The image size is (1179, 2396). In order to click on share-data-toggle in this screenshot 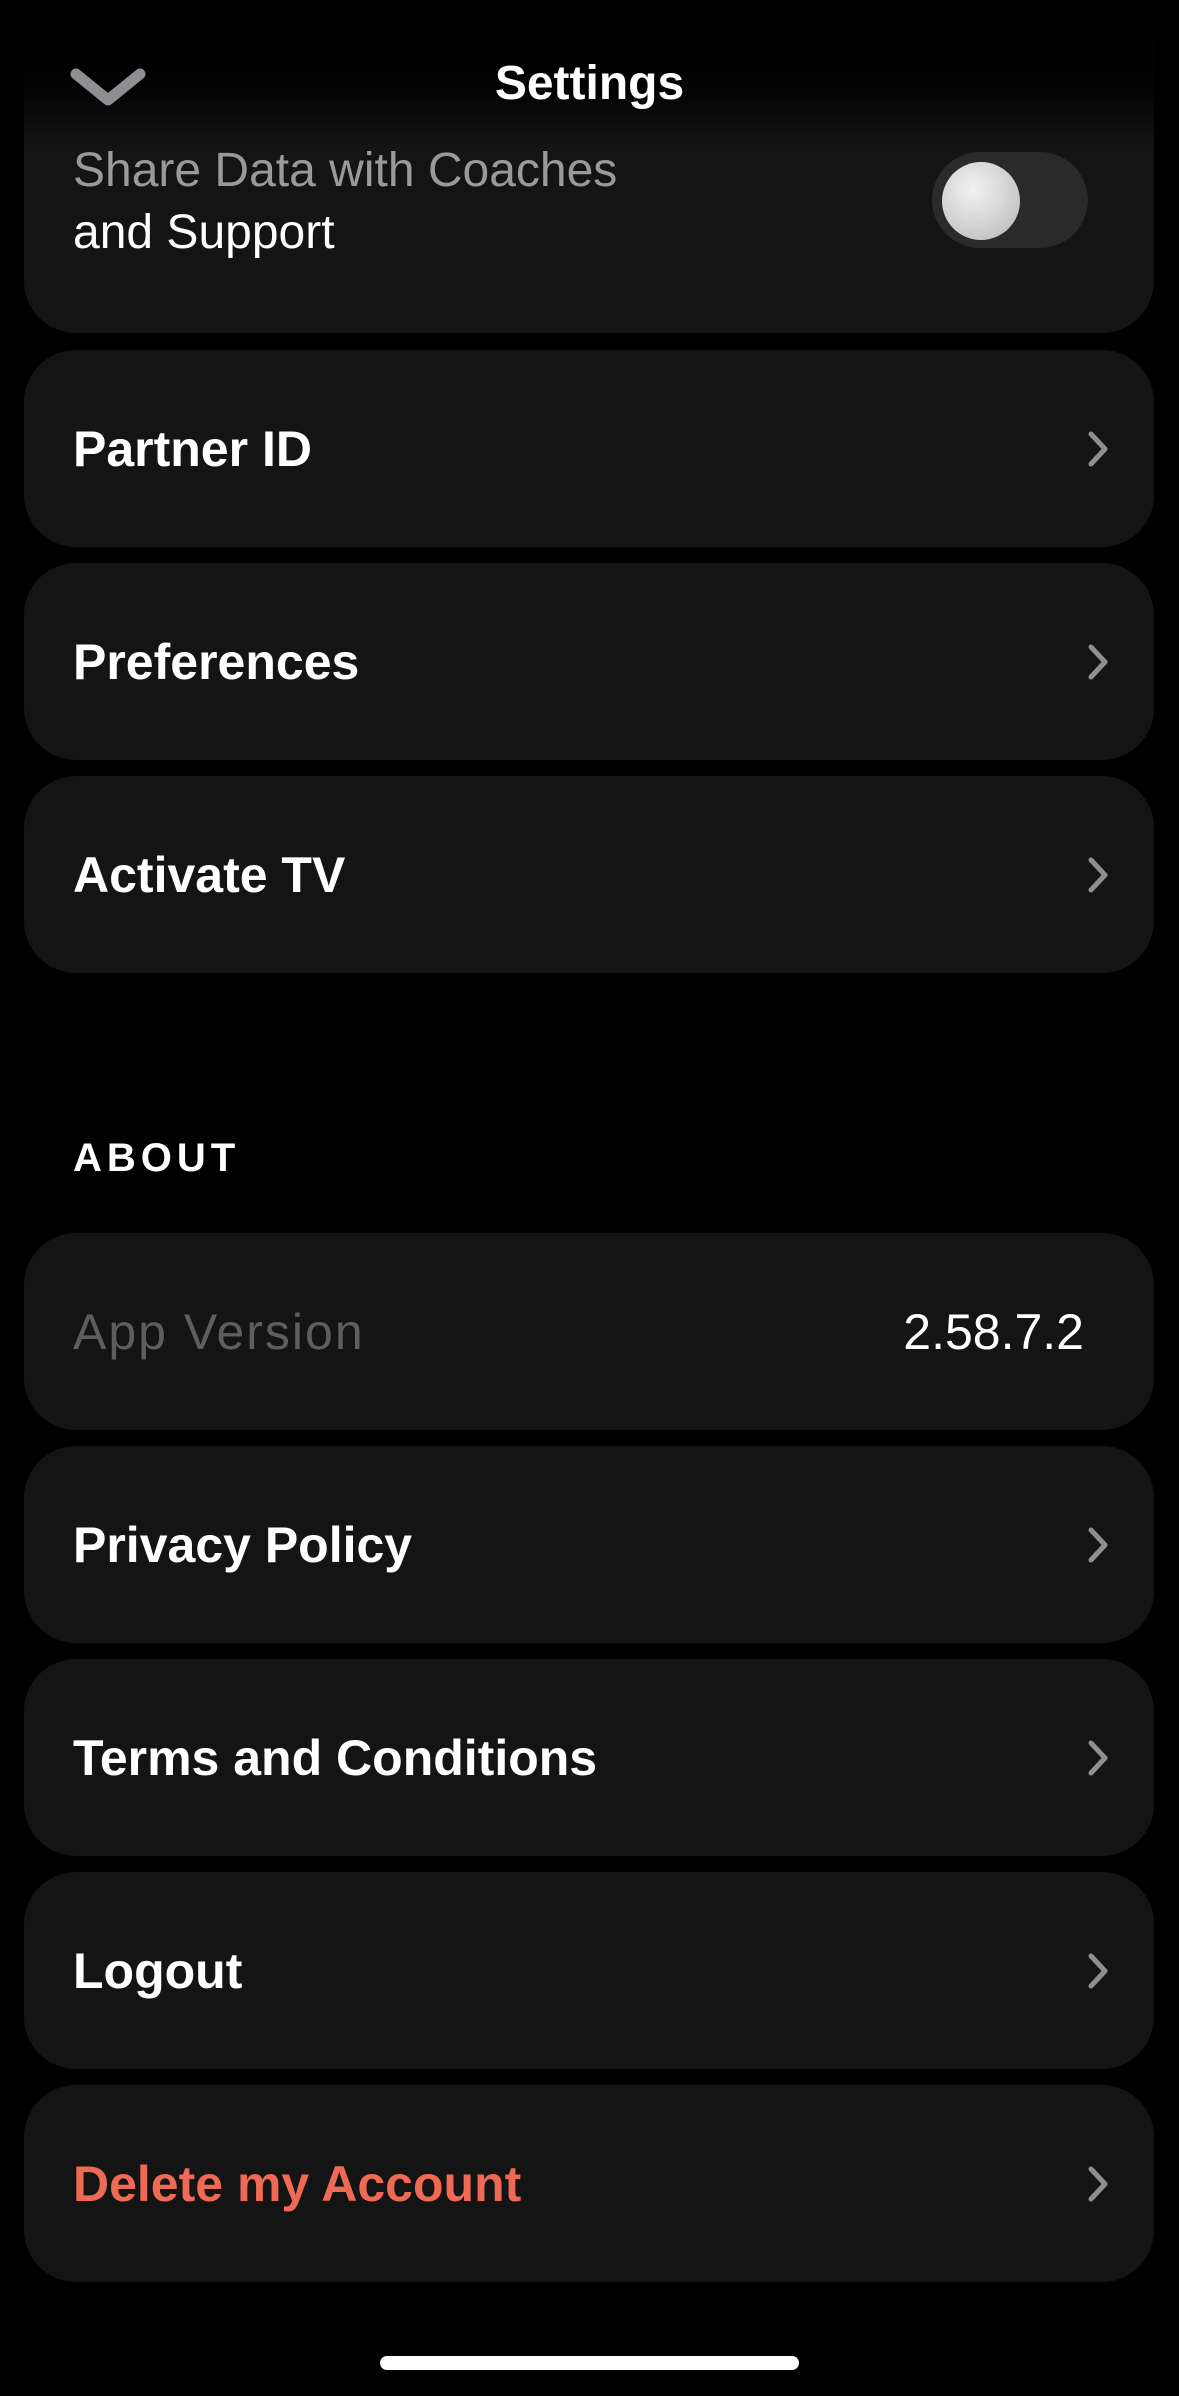, I will do `click(1010, 200)`.